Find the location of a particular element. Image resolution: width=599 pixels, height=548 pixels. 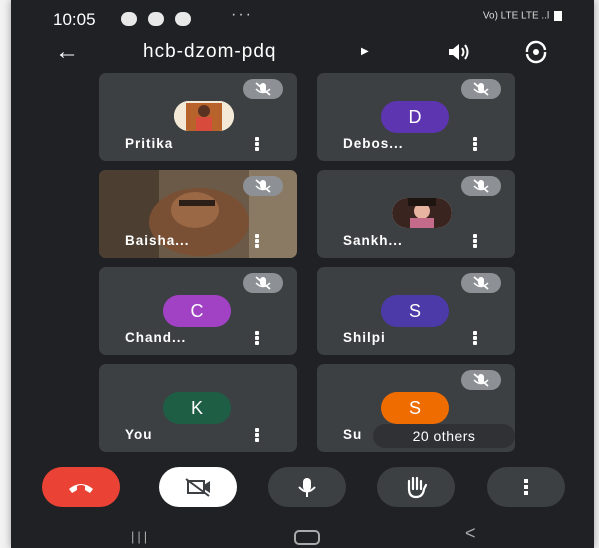

more-options-button is located at coordinates (526, 487).